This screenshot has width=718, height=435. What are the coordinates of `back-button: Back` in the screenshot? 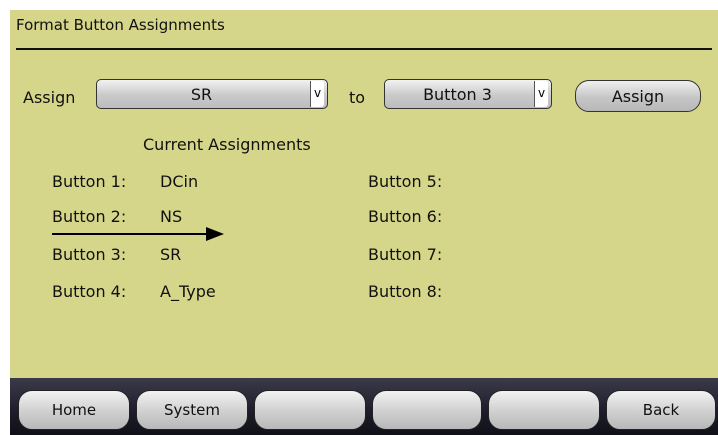 It's located at (661, 410).